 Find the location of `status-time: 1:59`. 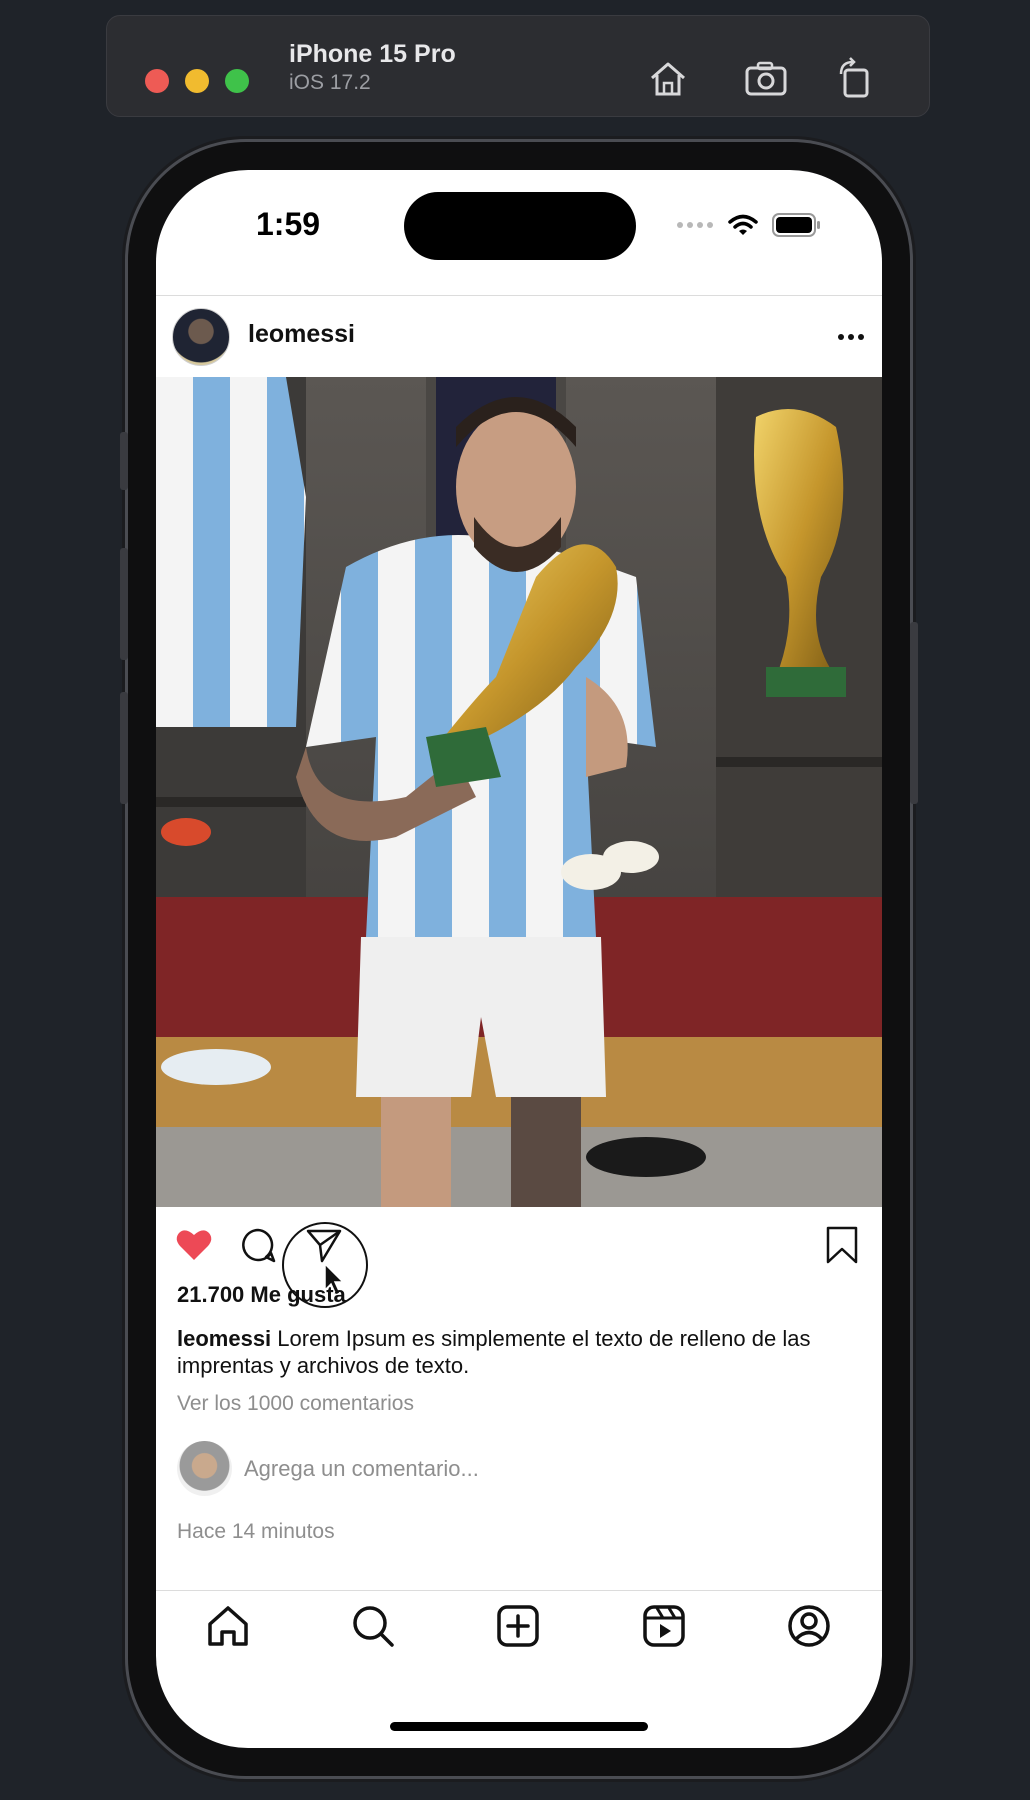

status-time: 1:59 is located at coordinates (288, 224).